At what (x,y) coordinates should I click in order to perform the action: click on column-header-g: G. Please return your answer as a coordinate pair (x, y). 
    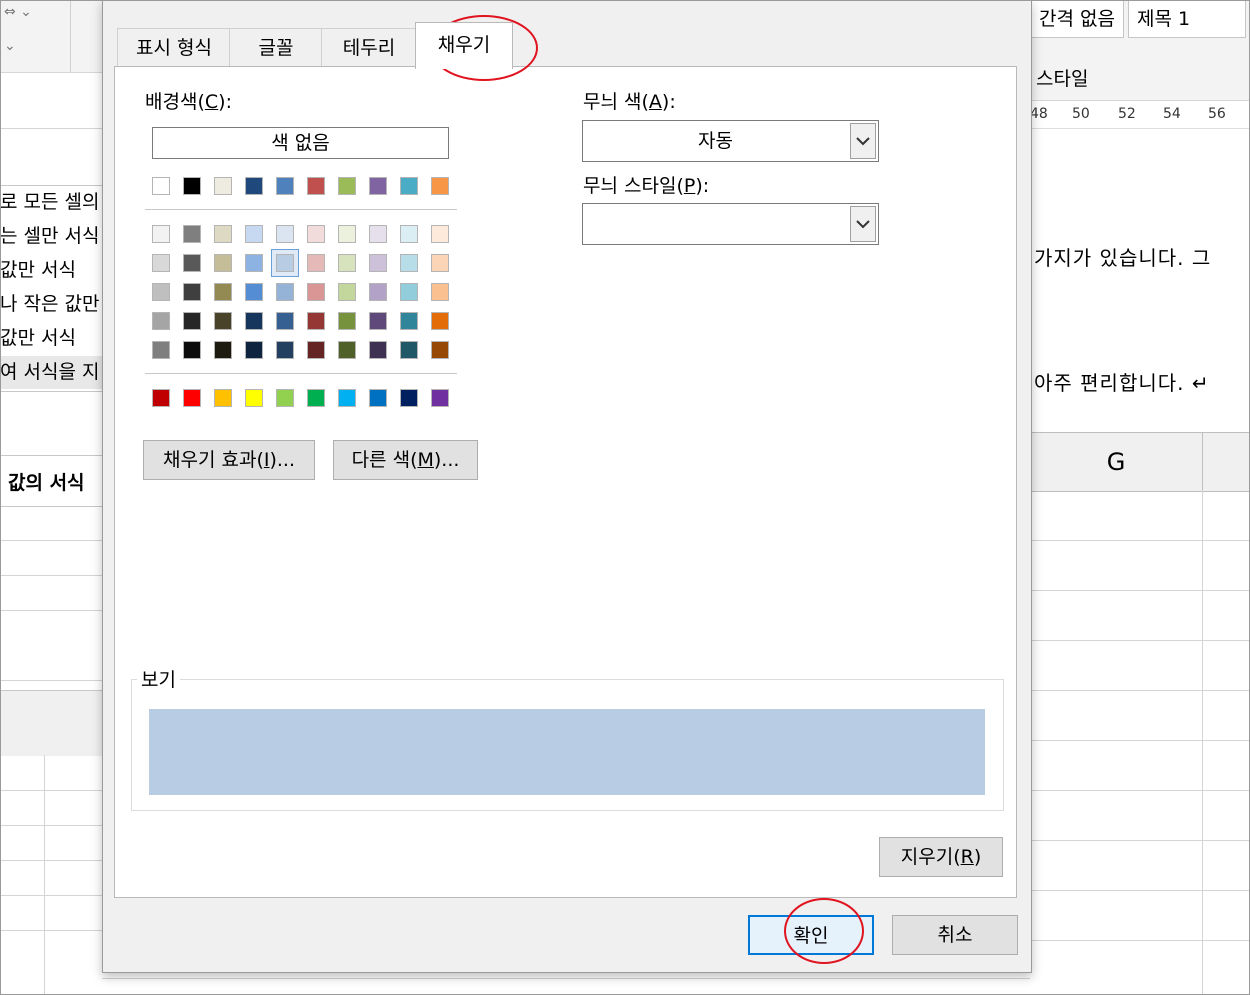
    Looking at the image, I should click on (1116, 462).